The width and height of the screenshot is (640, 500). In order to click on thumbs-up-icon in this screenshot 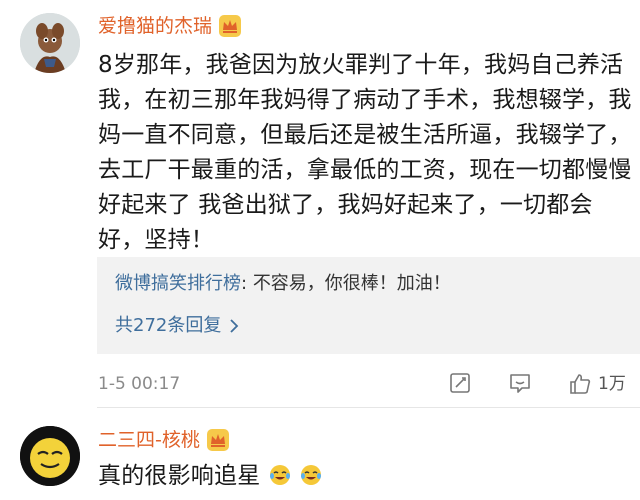, I will do `click(580, 384)`.